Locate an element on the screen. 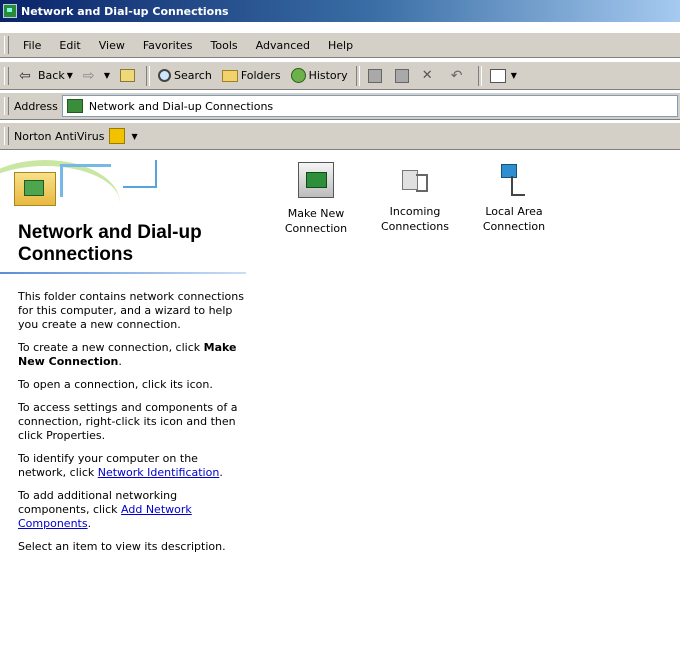 This screenshot has width=680, height=672. menu-favorites: Favorites is located at coordinates (168, 45).